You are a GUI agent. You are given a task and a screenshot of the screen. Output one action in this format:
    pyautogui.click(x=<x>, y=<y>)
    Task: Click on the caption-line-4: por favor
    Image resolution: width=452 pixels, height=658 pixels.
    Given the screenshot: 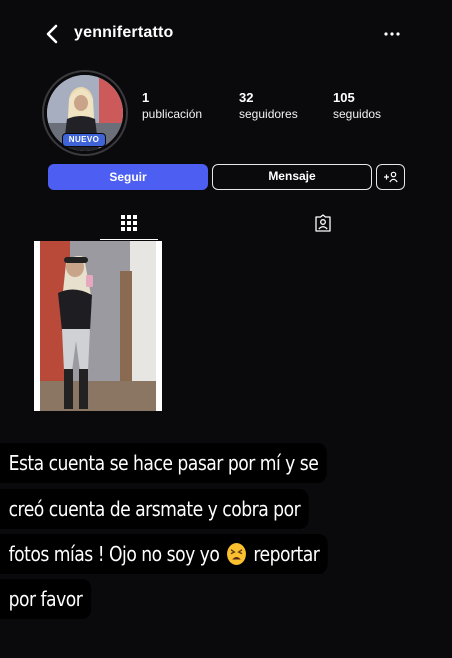 What is the action you would take?
    pyautogui.click(x=45, y=599)
    